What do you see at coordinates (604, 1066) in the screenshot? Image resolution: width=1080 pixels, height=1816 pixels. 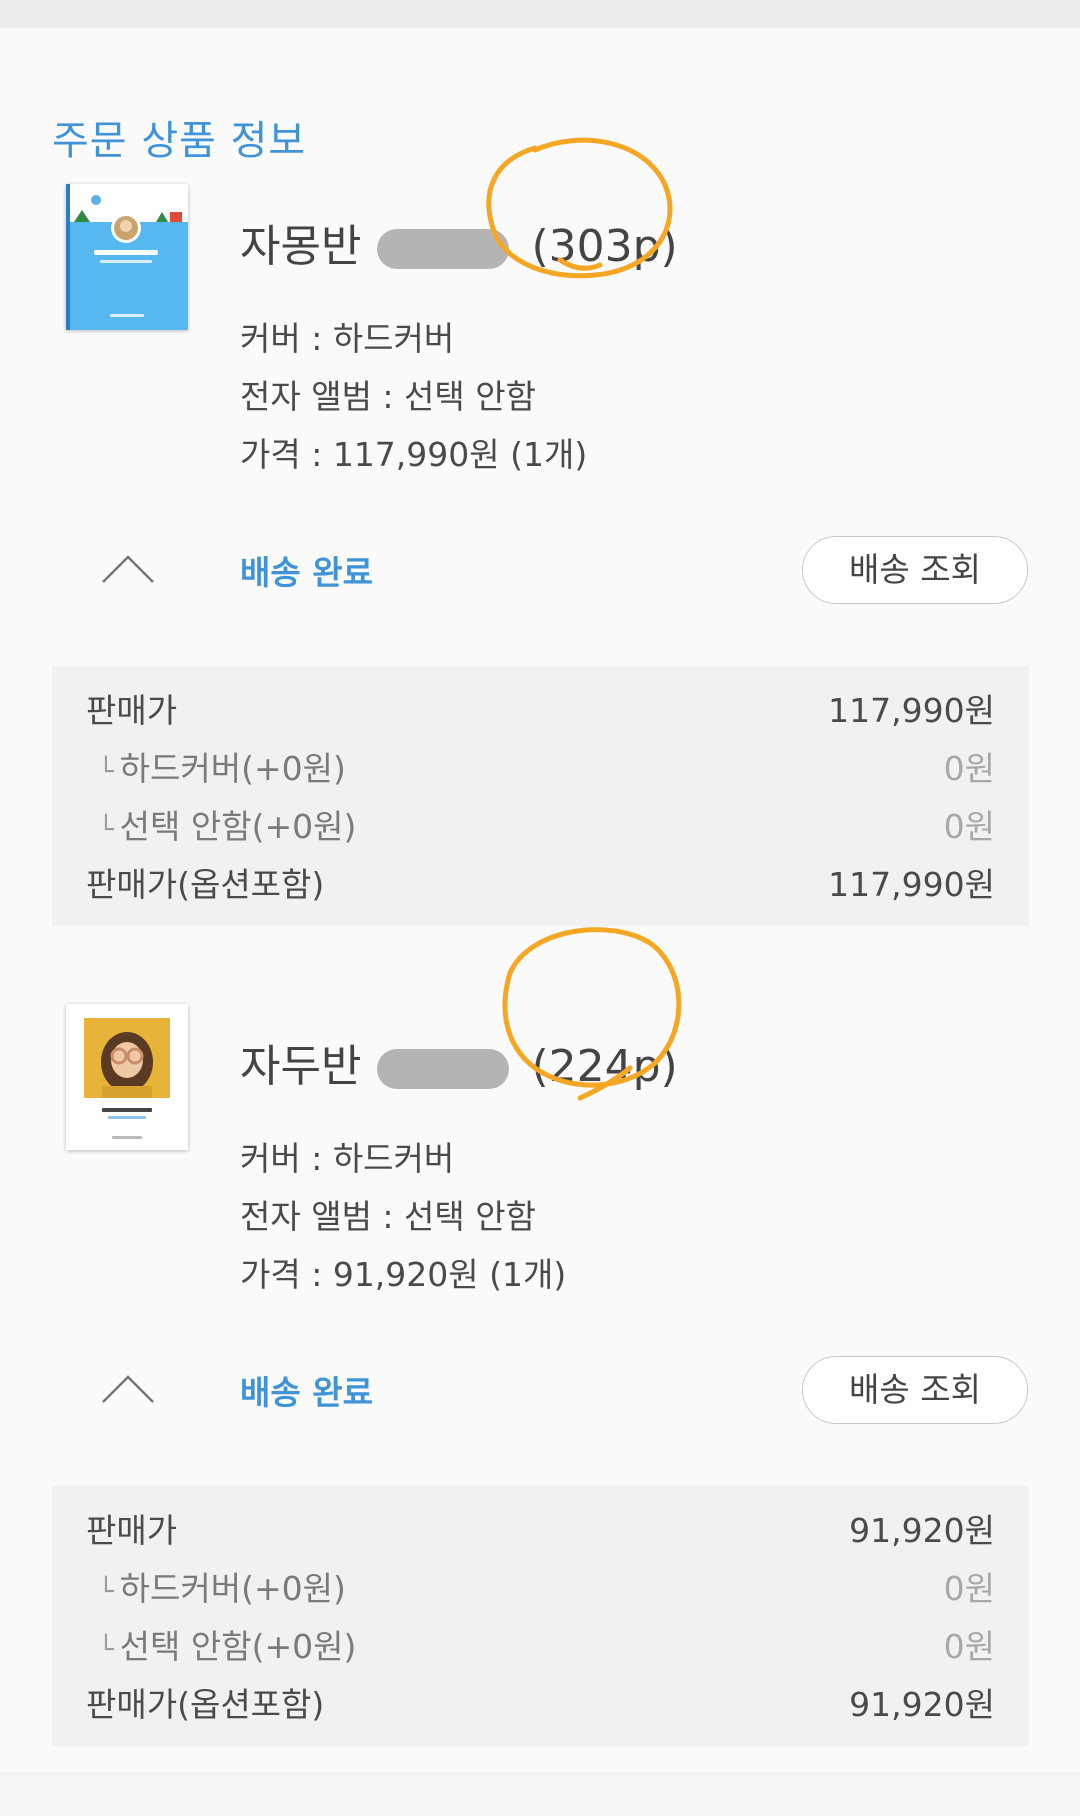 I see `page-count: (224p)` at bounding box center [604, 1066].